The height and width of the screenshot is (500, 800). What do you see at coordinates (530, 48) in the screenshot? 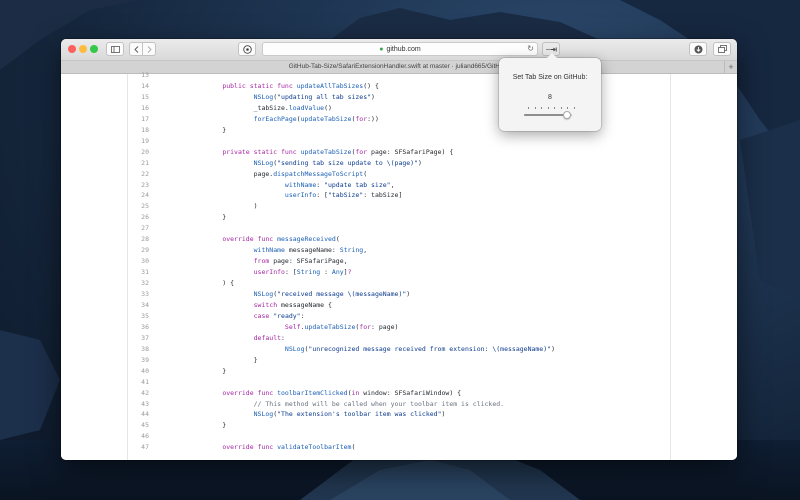
I see `reload-icon: ↻` at bounding box center [530, 48].